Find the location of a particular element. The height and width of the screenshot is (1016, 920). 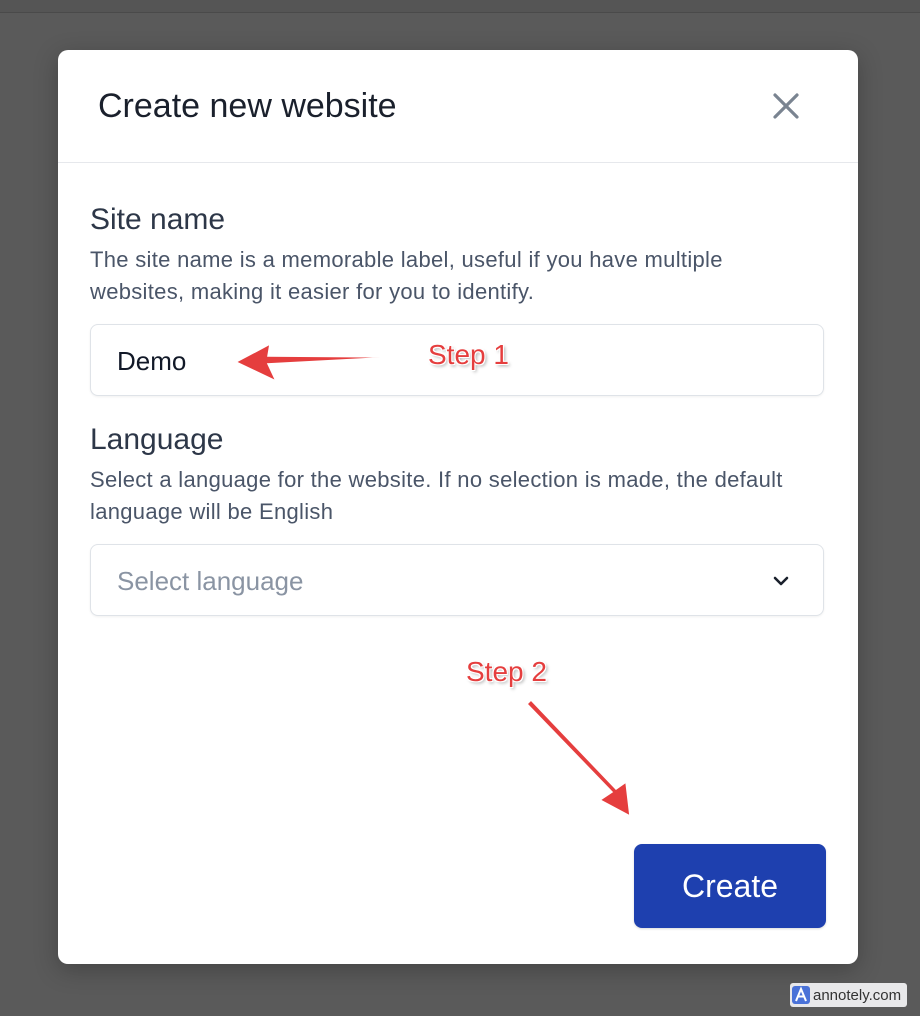

close-icon is located at coordinates (786, 106).